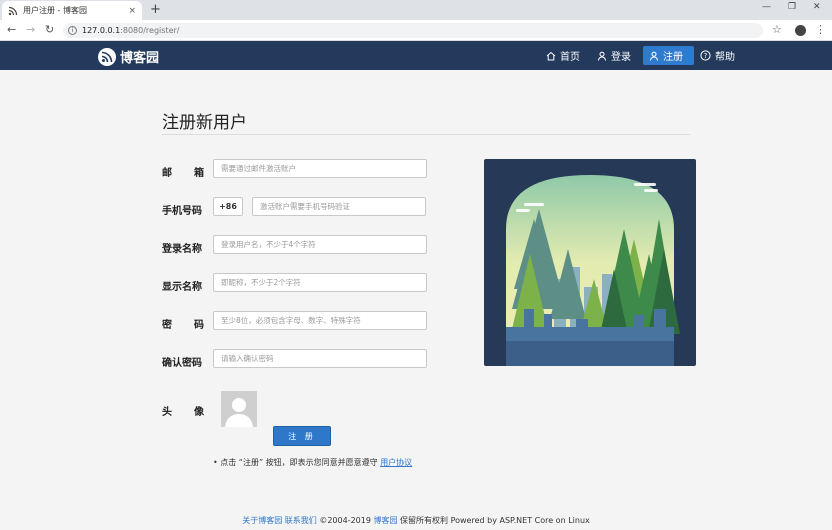 This screenshot has height=530, width=832. I want to click on display-name-field: 即昵称，不少于2个字符, so click(320, 282).